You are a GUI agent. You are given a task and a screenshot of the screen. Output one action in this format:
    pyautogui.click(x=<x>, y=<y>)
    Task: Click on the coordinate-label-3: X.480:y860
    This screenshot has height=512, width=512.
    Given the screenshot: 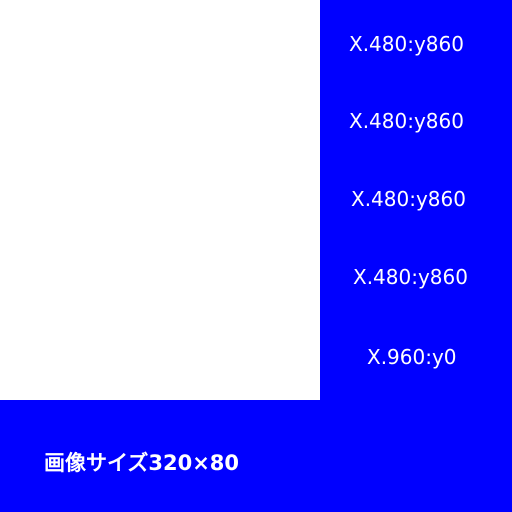 What is the action you would take?
    pyautogui.click(x=408, y=199)
    